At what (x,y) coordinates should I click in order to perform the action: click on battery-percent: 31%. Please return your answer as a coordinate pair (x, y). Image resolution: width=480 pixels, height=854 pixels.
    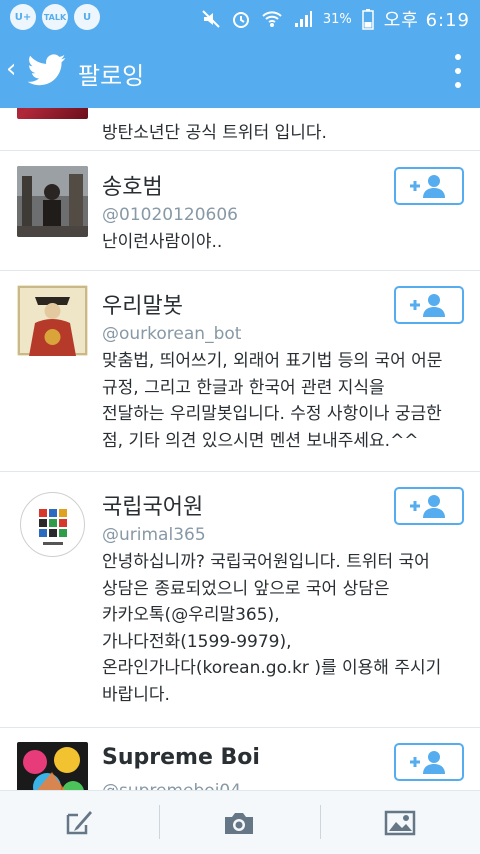
    Looking at the image, I should click on (337, 19).